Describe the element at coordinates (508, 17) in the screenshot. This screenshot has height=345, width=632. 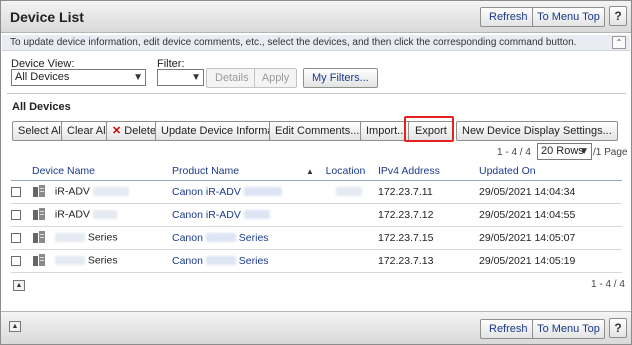
I see `refresh-button: Refresh` at that location.